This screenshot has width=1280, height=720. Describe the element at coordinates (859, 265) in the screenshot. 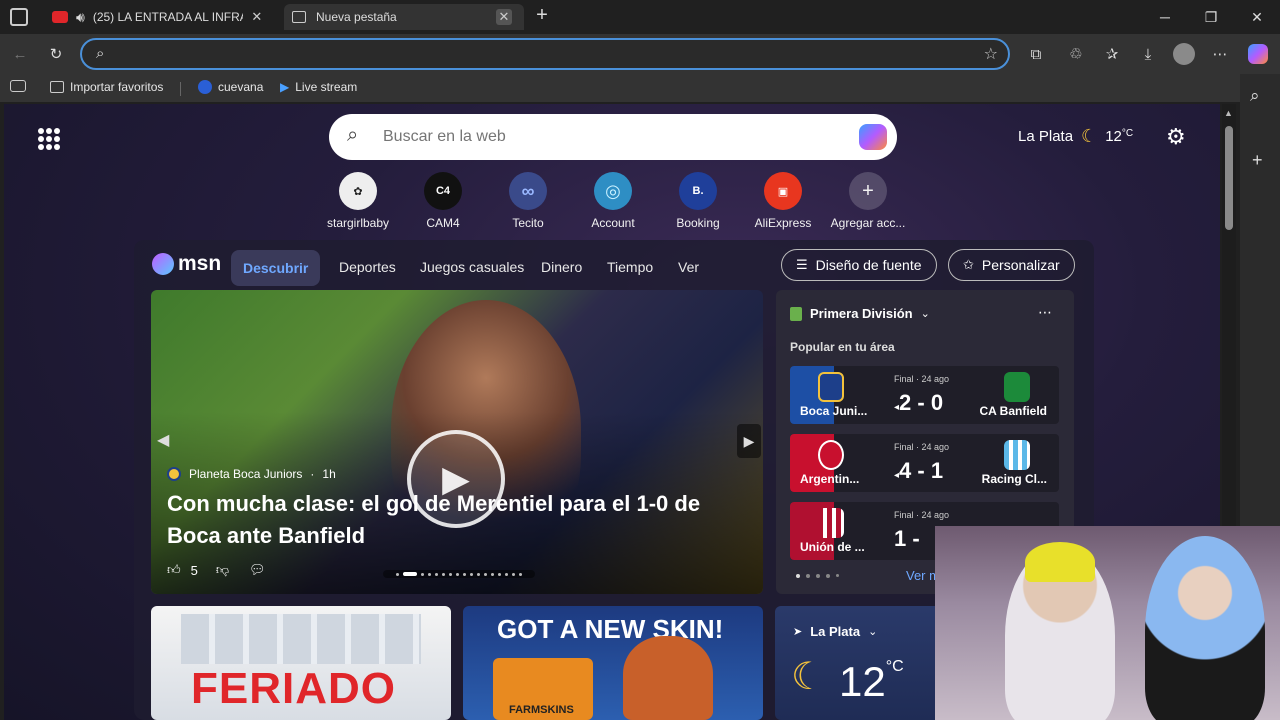

I see `font-design-button: ☰ Diseño de fuente` at that location.